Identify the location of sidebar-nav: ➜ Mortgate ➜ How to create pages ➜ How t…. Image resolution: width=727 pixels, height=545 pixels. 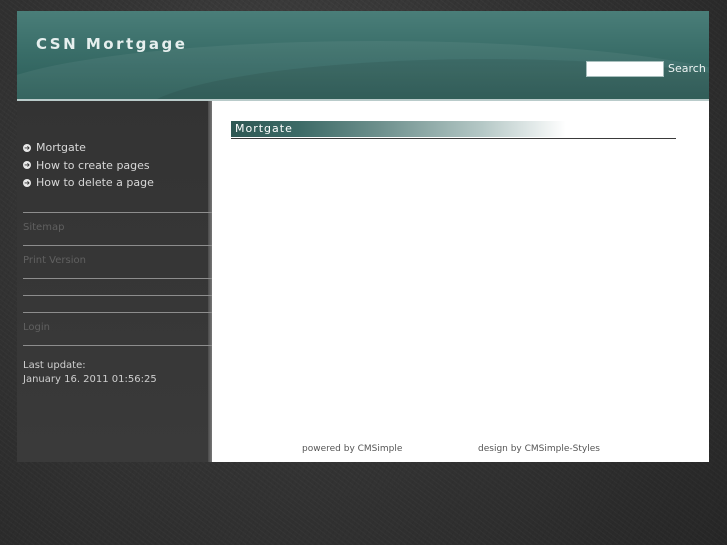
(88, 165).